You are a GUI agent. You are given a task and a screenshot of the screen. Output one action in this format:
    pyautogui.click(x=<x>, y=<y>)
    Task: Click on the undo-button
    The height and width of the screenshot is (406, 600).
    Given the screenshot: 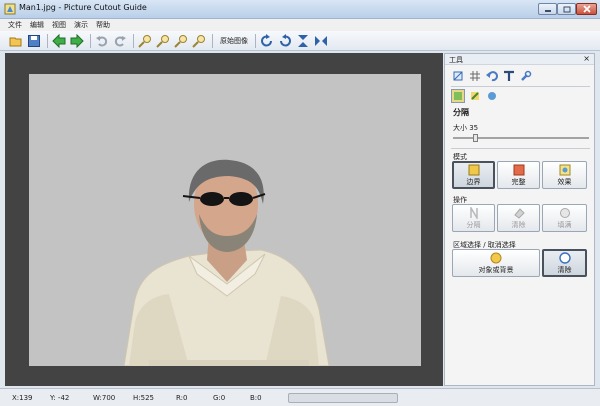 What is the action you would take?
    pyautogui.click(x=102, y=41)
    